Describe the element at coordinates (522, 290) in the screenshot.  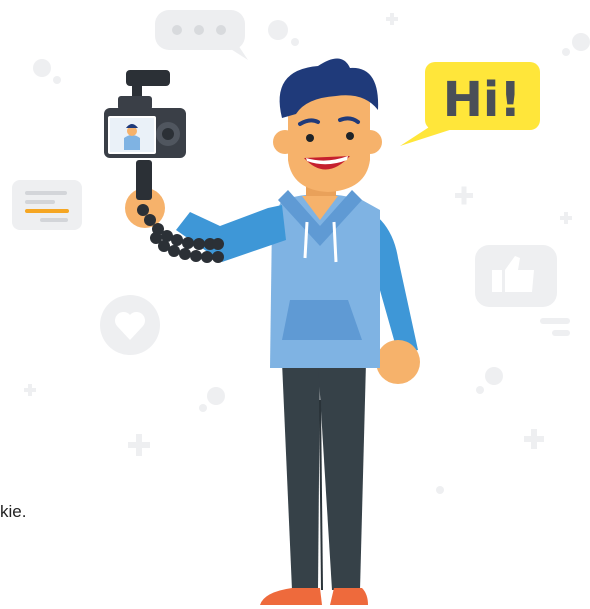
I see `thumbs-up-icon` at that location.